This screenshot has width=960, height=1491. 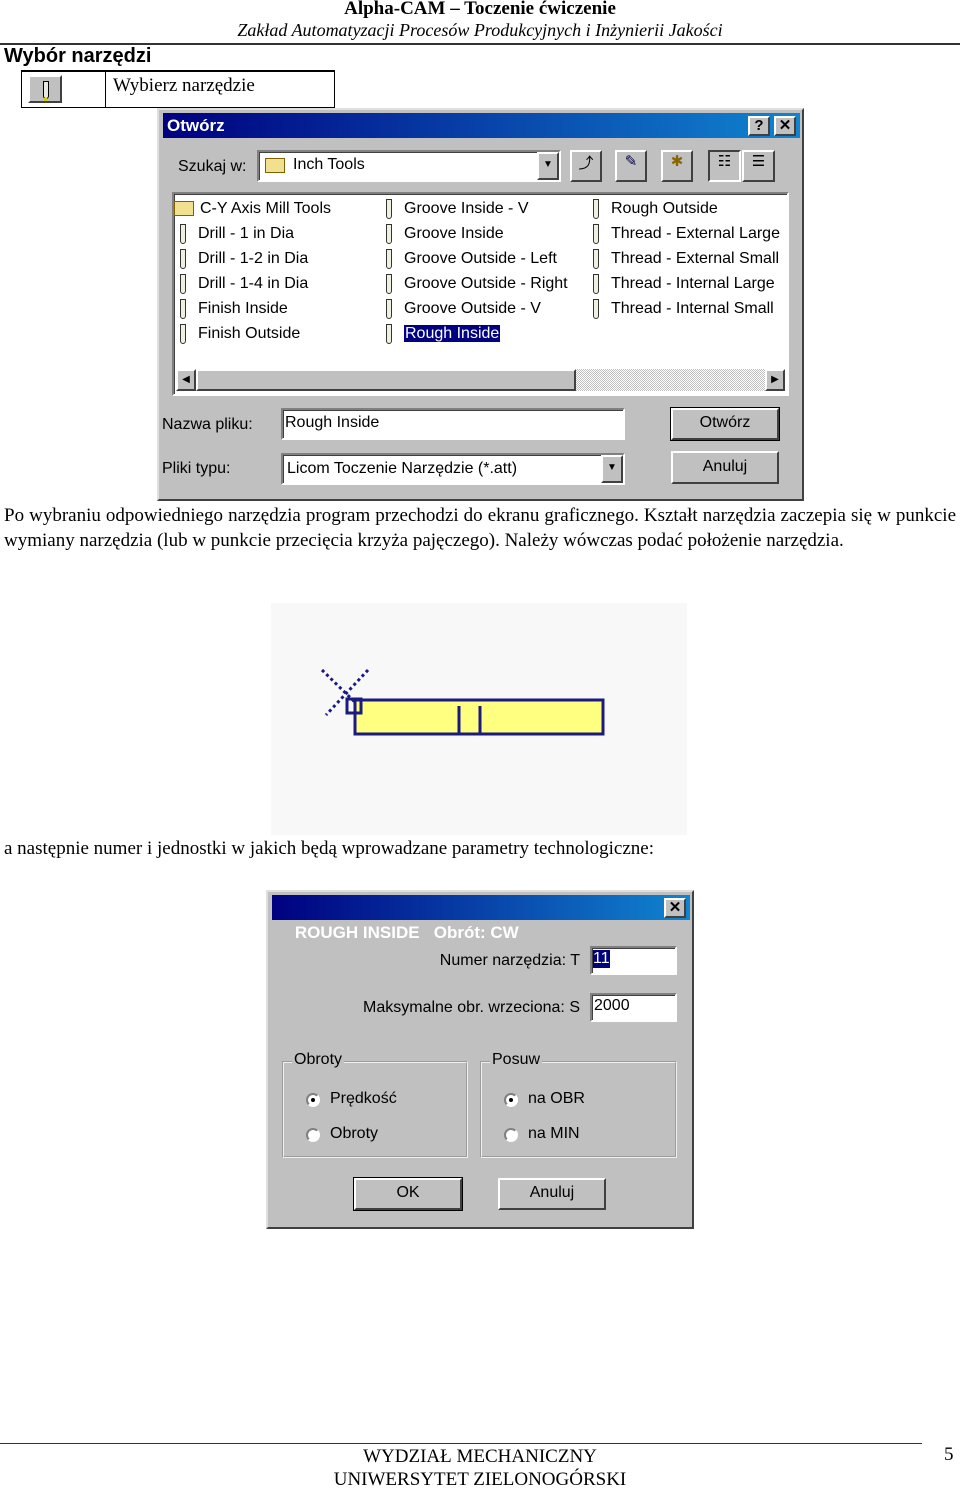 I want to click on desktop-icon: ✎, so click(x=631, y=166).